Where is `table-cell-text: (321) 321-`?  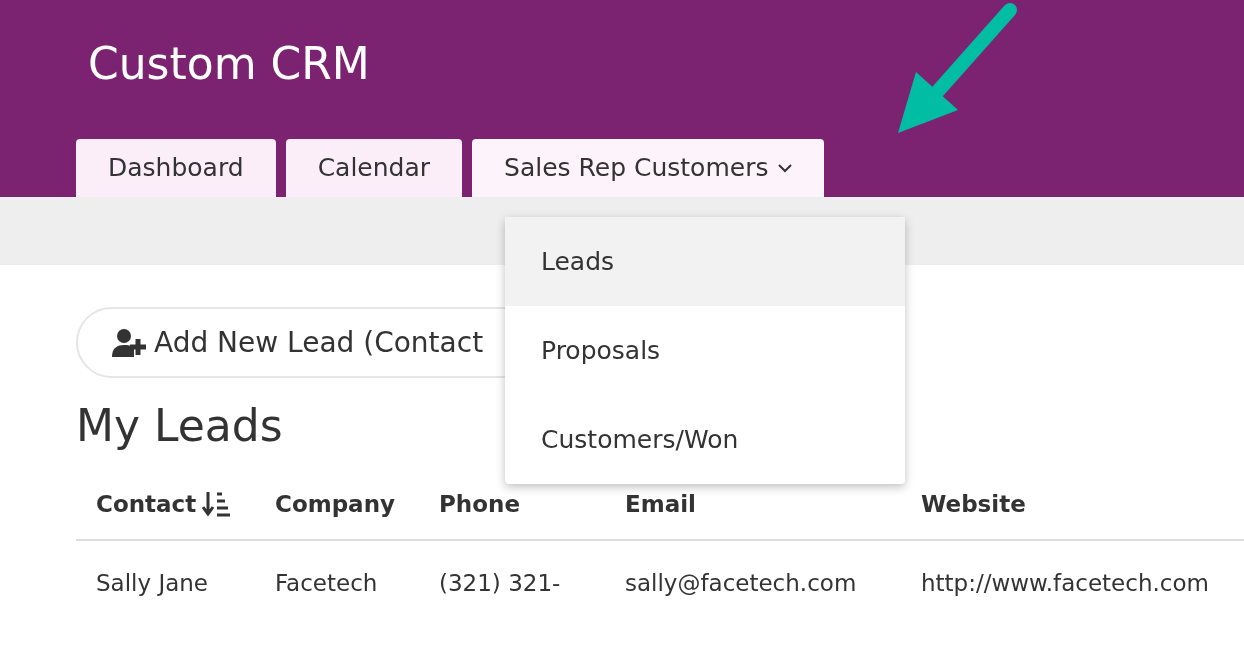
table-cell-text: (321) 321- is located at coordinates (500, 584).